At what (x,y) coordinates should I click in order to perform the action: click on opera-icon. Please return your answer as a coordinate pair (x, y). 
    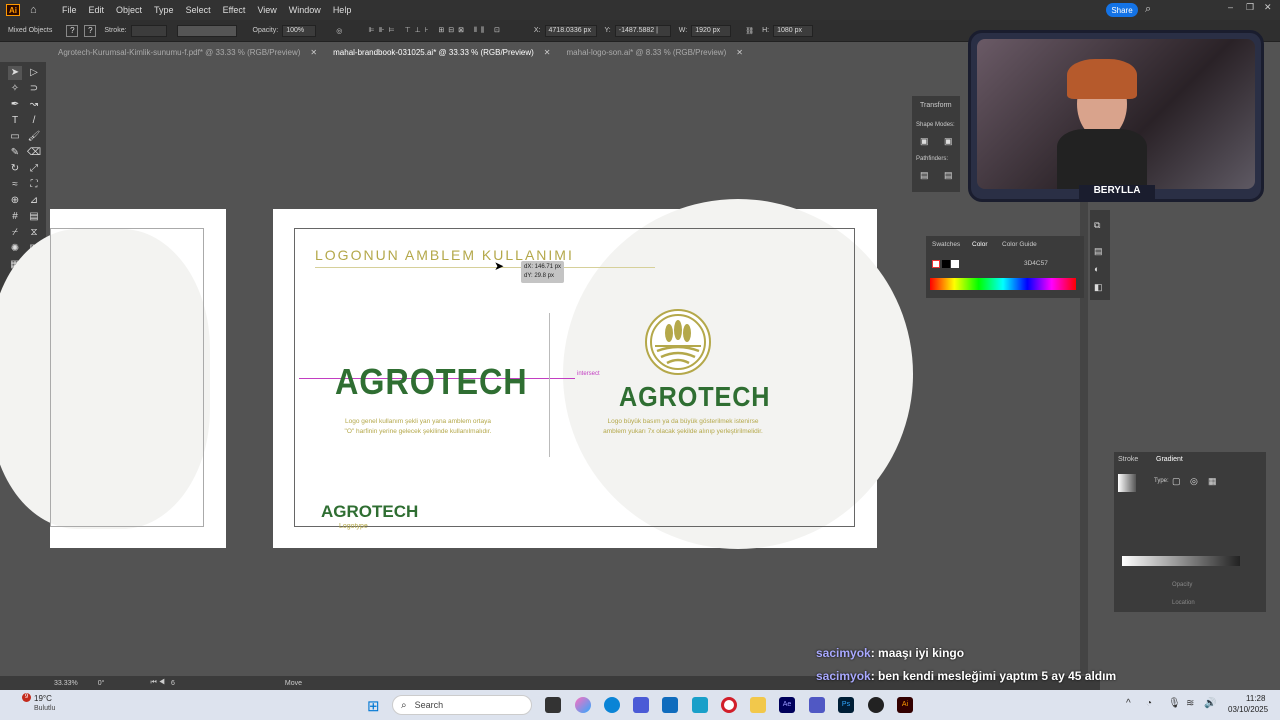
    Looking at the image, I should click on (729, 705).